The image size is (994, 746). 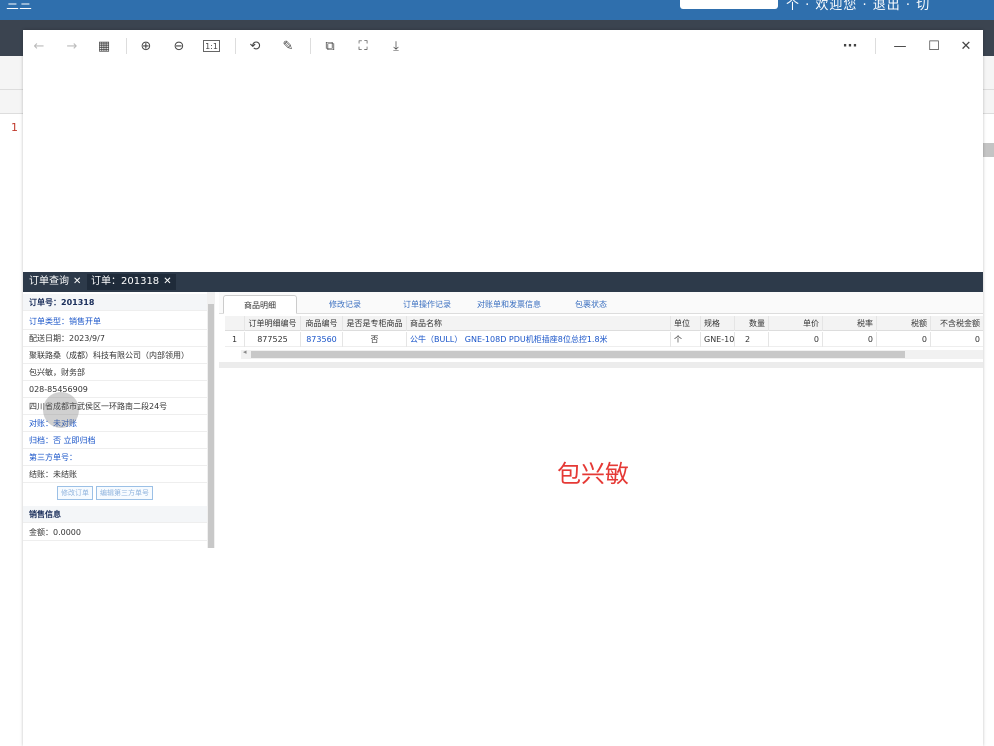 What do you see at coordinates (904, 339) in the screenshot?
I see `tax-amount-cell: 0` at bounding box center [904, 339].